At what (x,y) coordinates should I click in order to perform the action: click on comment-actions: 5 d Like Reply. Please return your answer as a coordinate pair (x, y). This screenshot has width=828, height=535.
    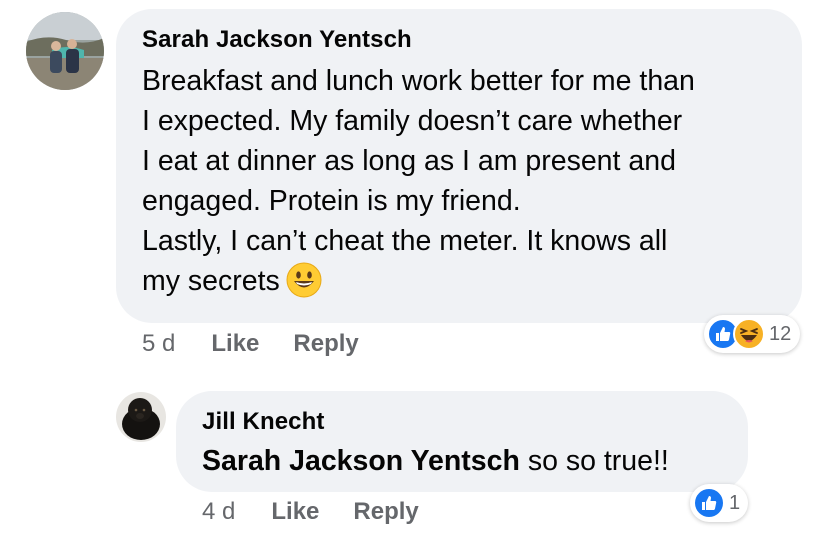
    Looking at the image, I should click on (250, 344).